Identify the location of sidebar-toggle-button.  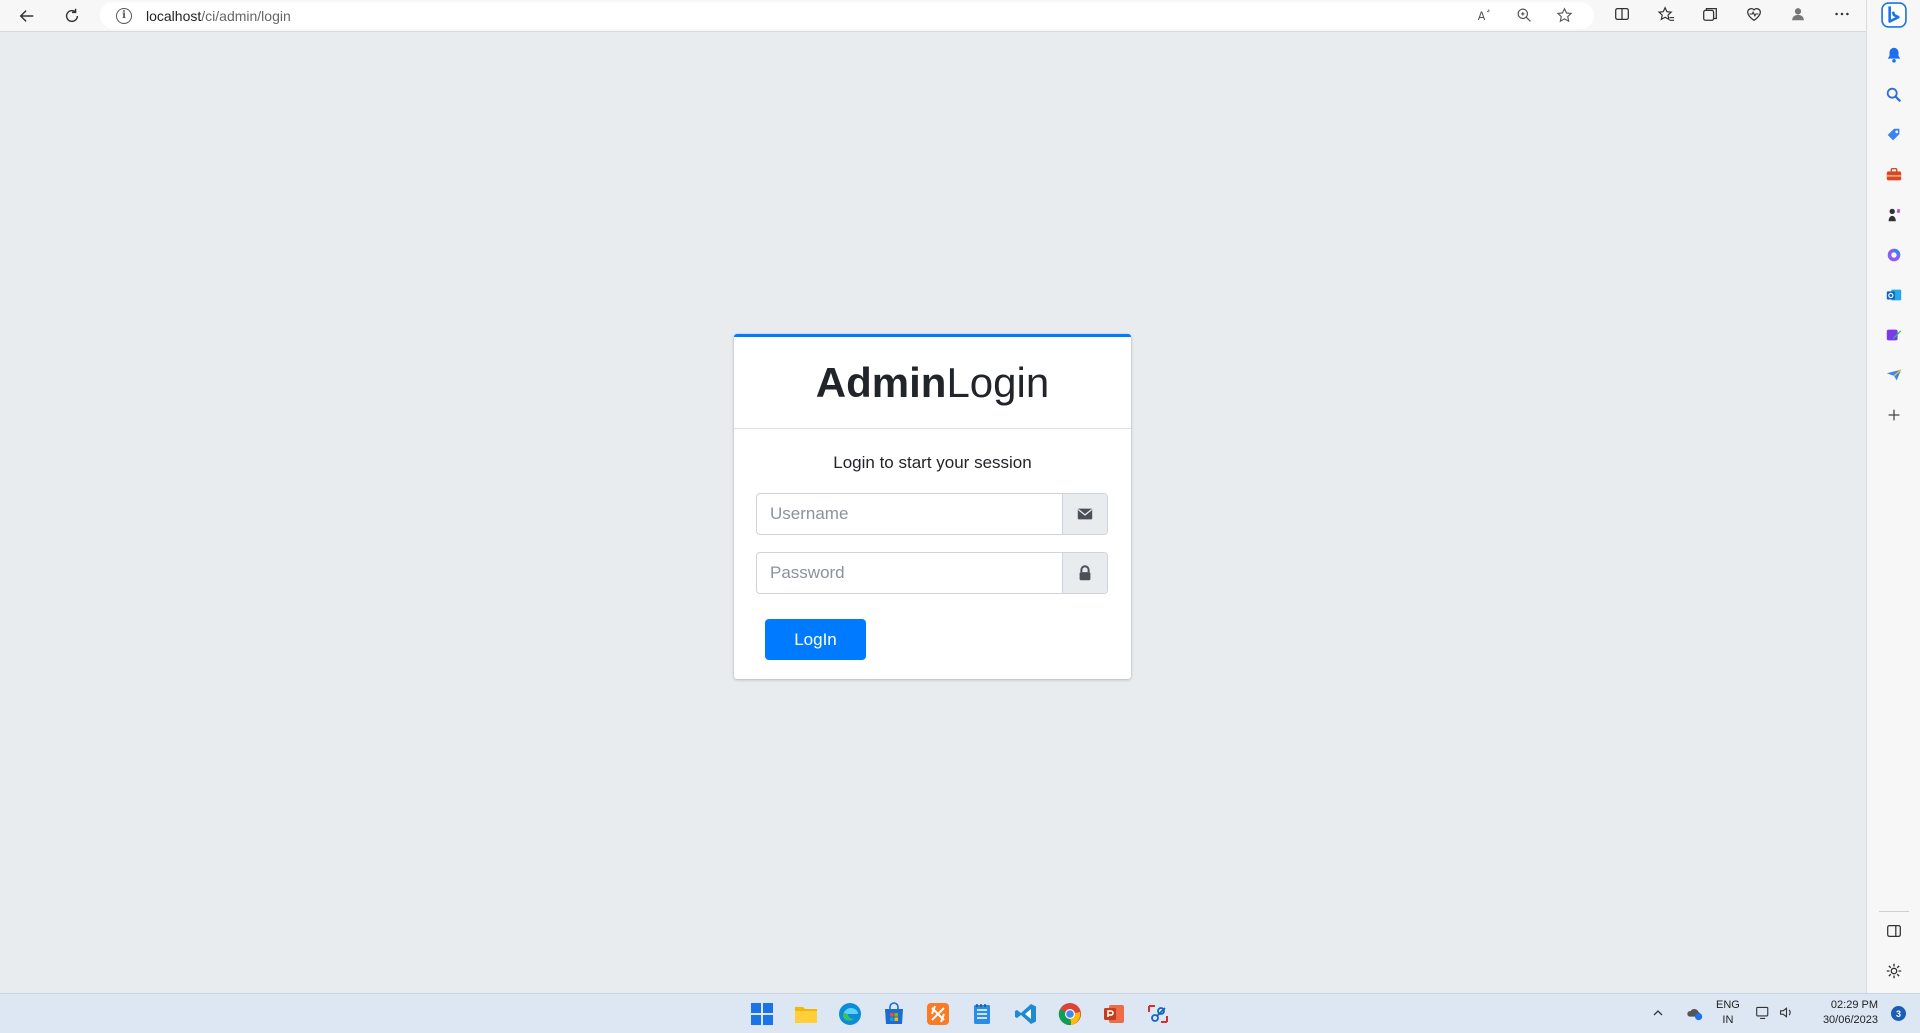
(1893, 931).